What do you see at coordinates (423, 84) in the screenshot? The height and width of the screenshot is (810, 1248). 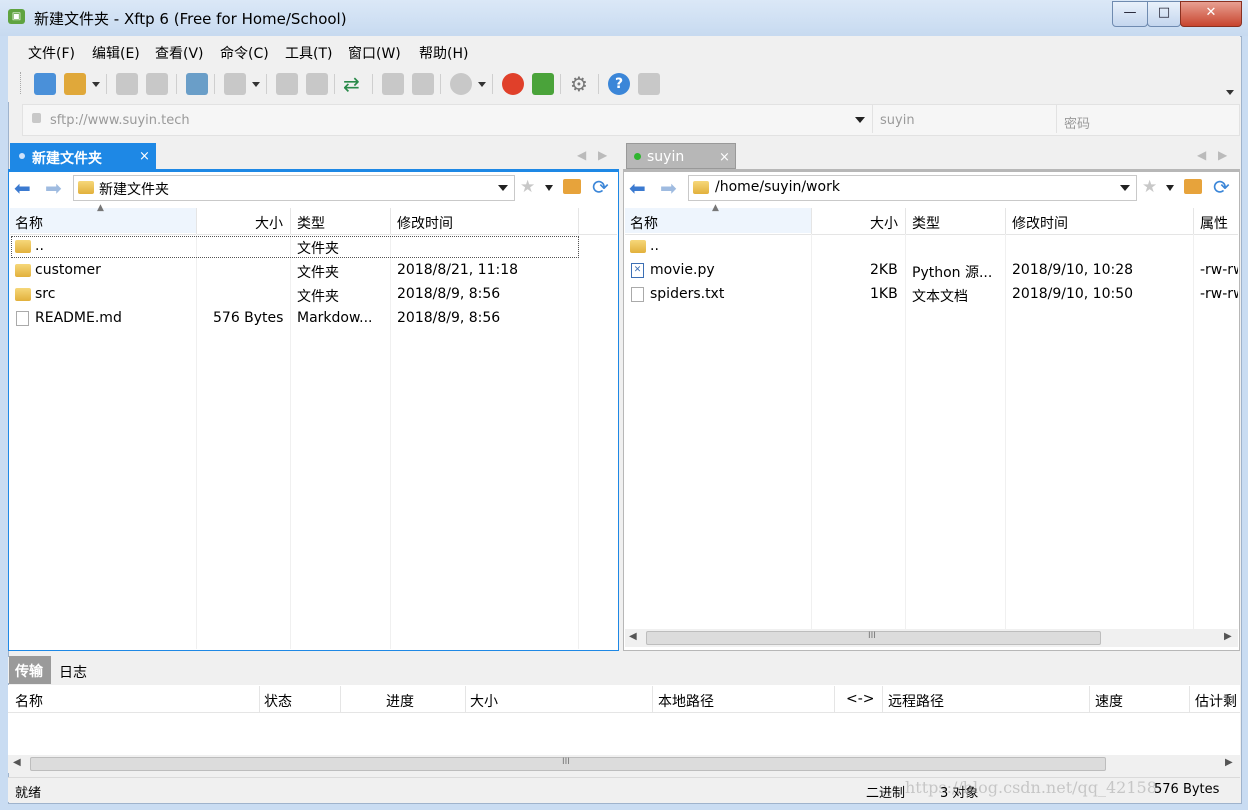 I see `compare-icon` at bounding box center [423, 84].